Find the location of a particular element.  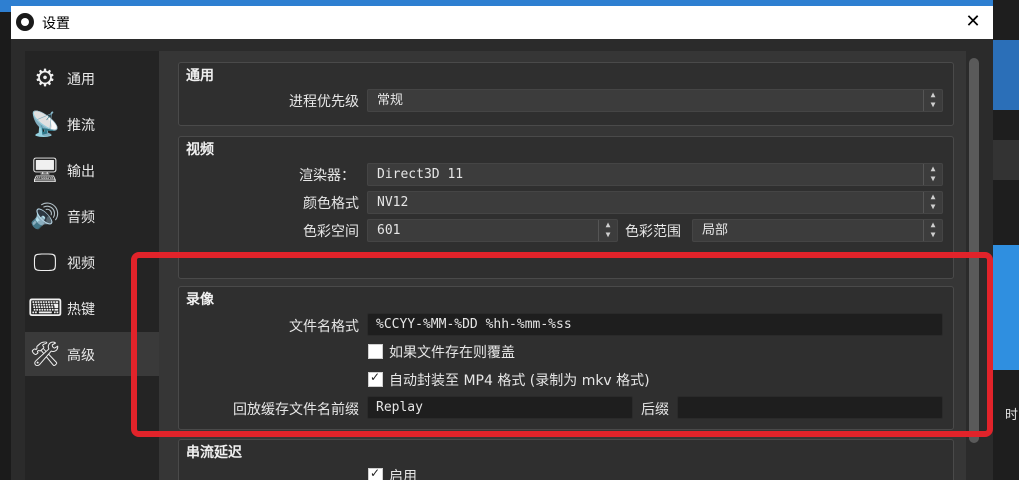

sidebar-item-label: 热键 is located at coordinates (81, 310).